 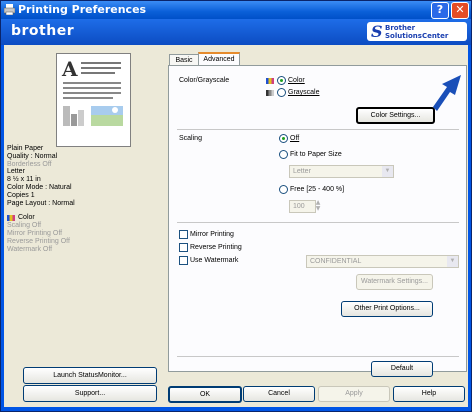 What do you see at coordinates (400, 28) in the screenshot?
I see `solutions-line1: Brother` at bounding box center [400, 28].